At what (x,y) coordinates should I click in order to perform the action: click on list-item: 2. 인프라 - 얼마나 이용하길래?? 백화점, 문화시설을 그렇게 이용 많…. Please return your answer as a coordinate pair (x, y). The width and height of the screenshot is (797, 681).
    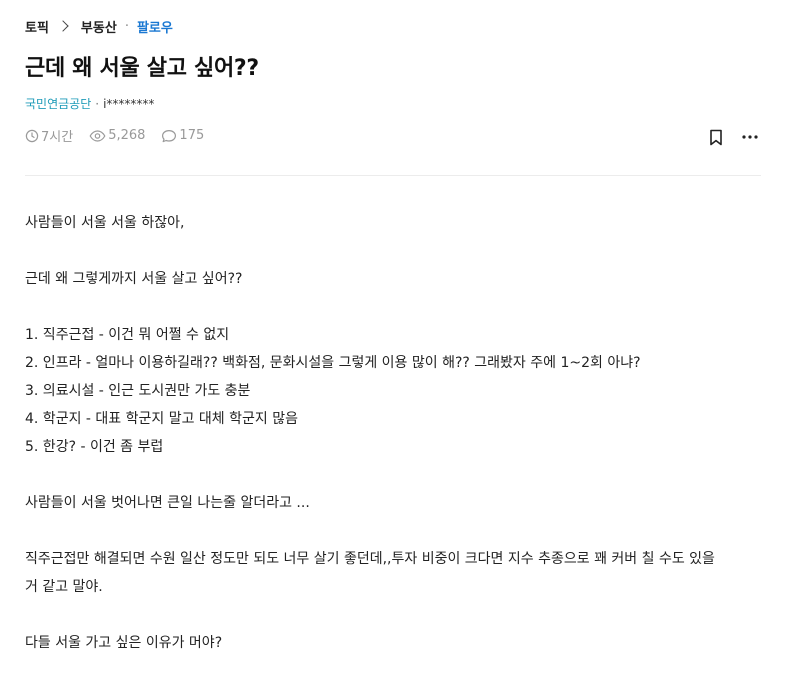
    Looking at the image, I should click on (333, 363).